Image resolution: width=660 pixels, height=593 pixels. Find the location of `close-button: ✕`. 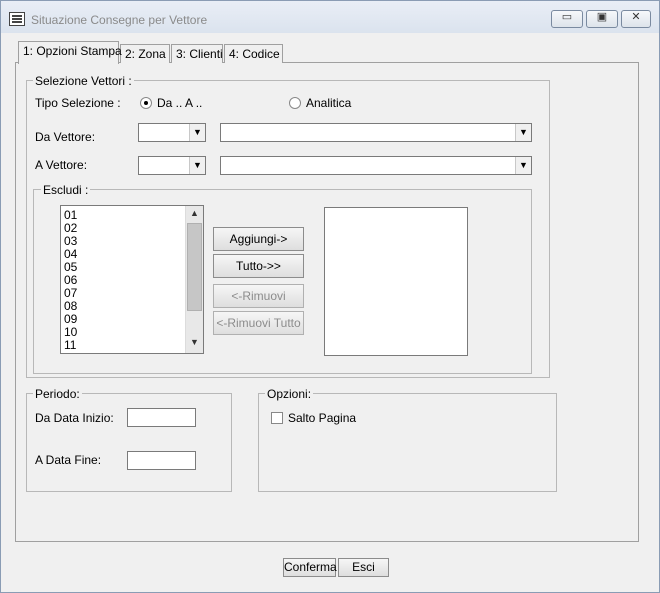

close-button: ✕ is located at coordinates (636, 19).